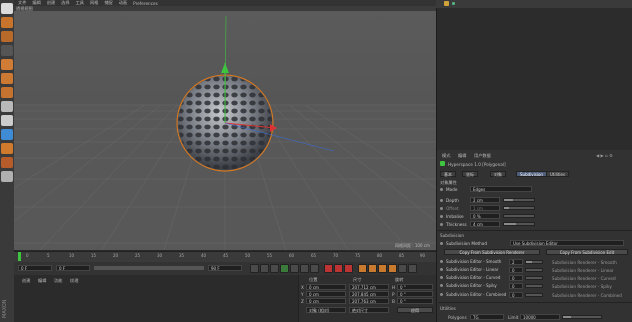  Describe the element at coordinates (485, 224) in the screenshot. I see `thickness-field: 4 cm` at that location.